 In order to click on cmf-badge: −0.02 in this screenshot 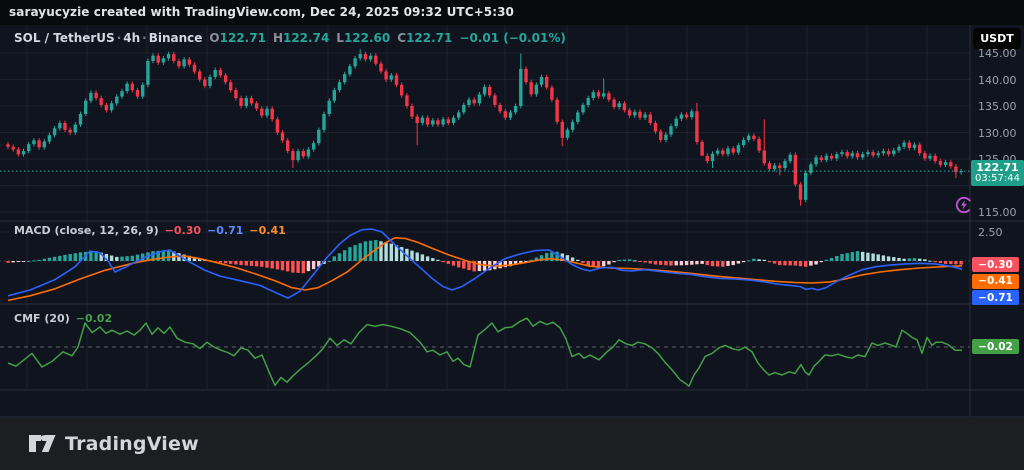, I will do `click(995, 346)`.